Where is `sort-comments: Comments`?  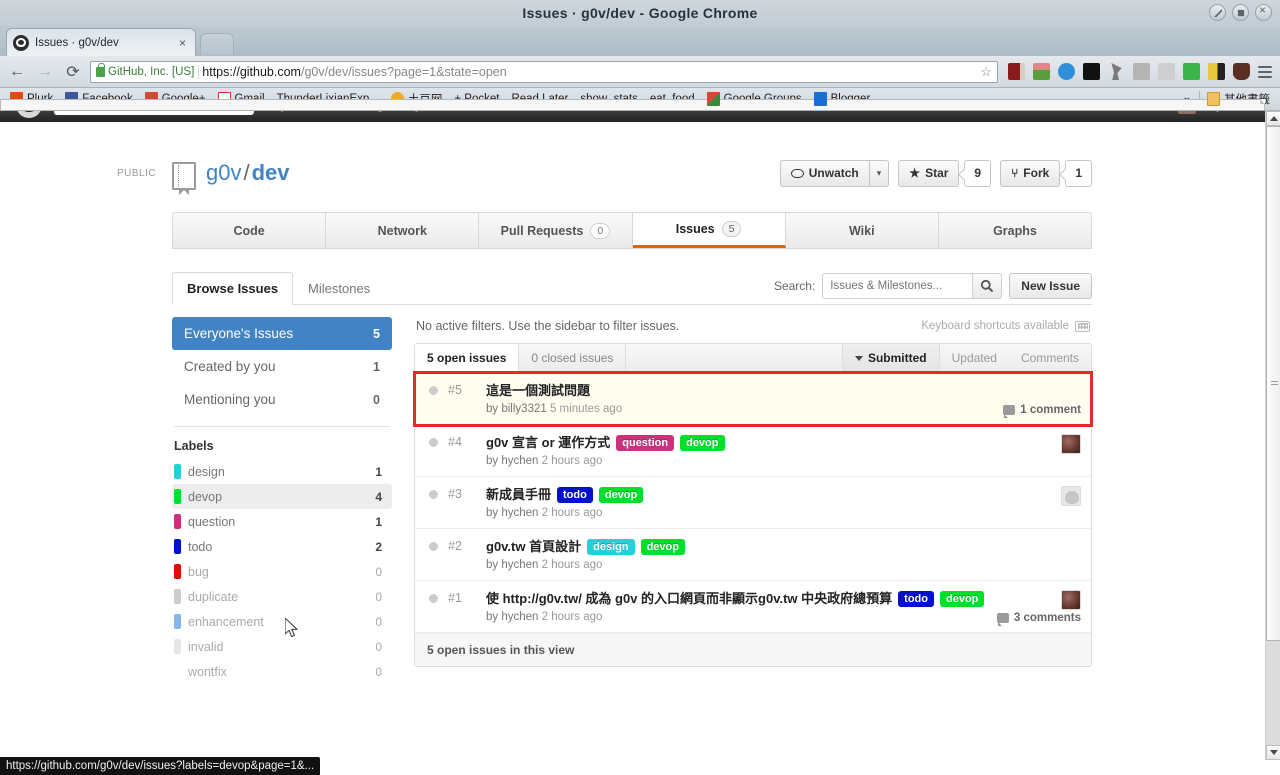
sort-comments: Comments is located at coordinates (1050, 358).